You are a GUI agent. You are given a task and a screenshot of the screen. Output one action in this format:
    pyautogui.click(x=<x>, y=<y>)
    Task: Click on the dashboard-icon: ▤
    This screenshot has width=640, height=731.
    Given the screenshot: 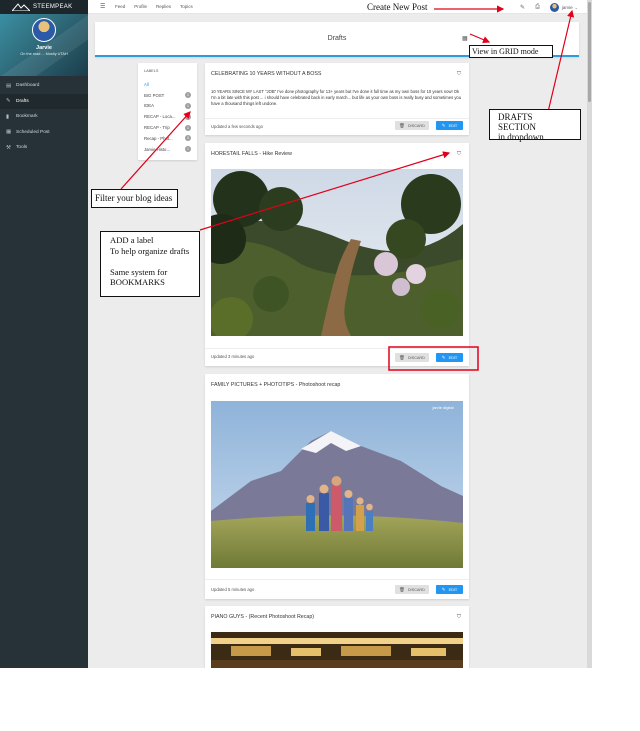 What is the action you would take?
    pyautogui.click(x=9, y=85)
    